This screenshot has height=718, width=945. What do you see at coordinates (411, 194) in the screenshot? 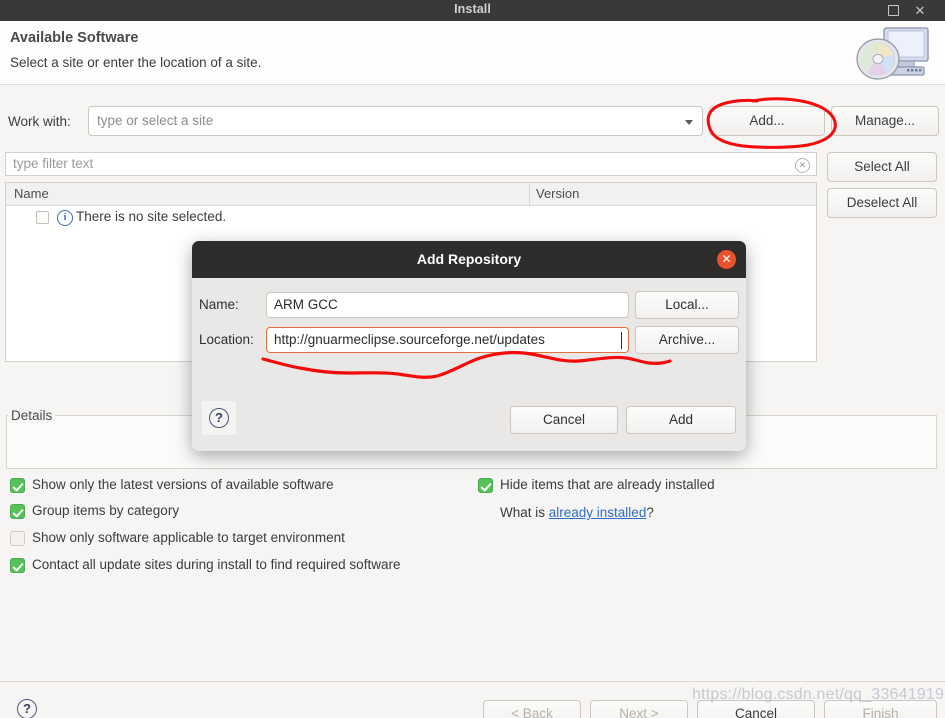
I see `table-header: Name Version` at bounding box center [411, 194].